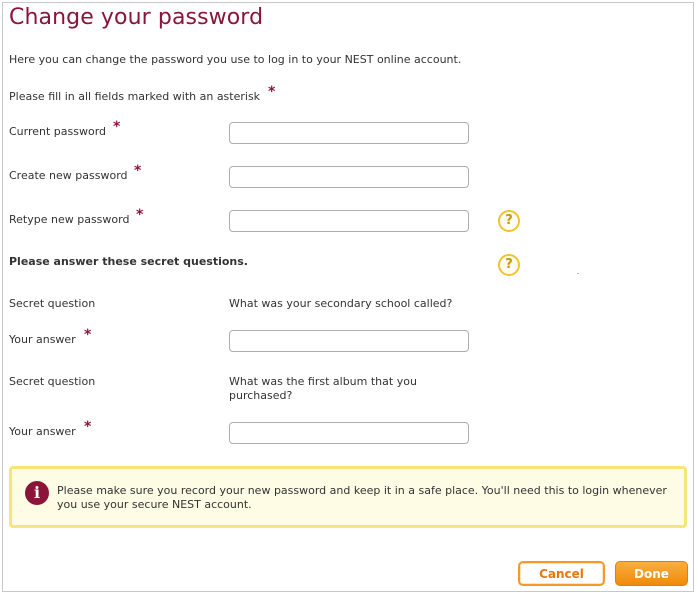 This screenshot has height=596, width=698. I want to click on current-password-input, so click(349, 133).